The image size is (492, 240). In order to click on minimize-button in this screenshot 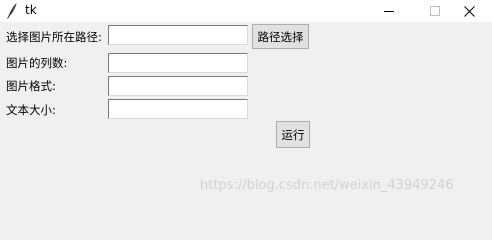, I will do `click(389, 11)`.